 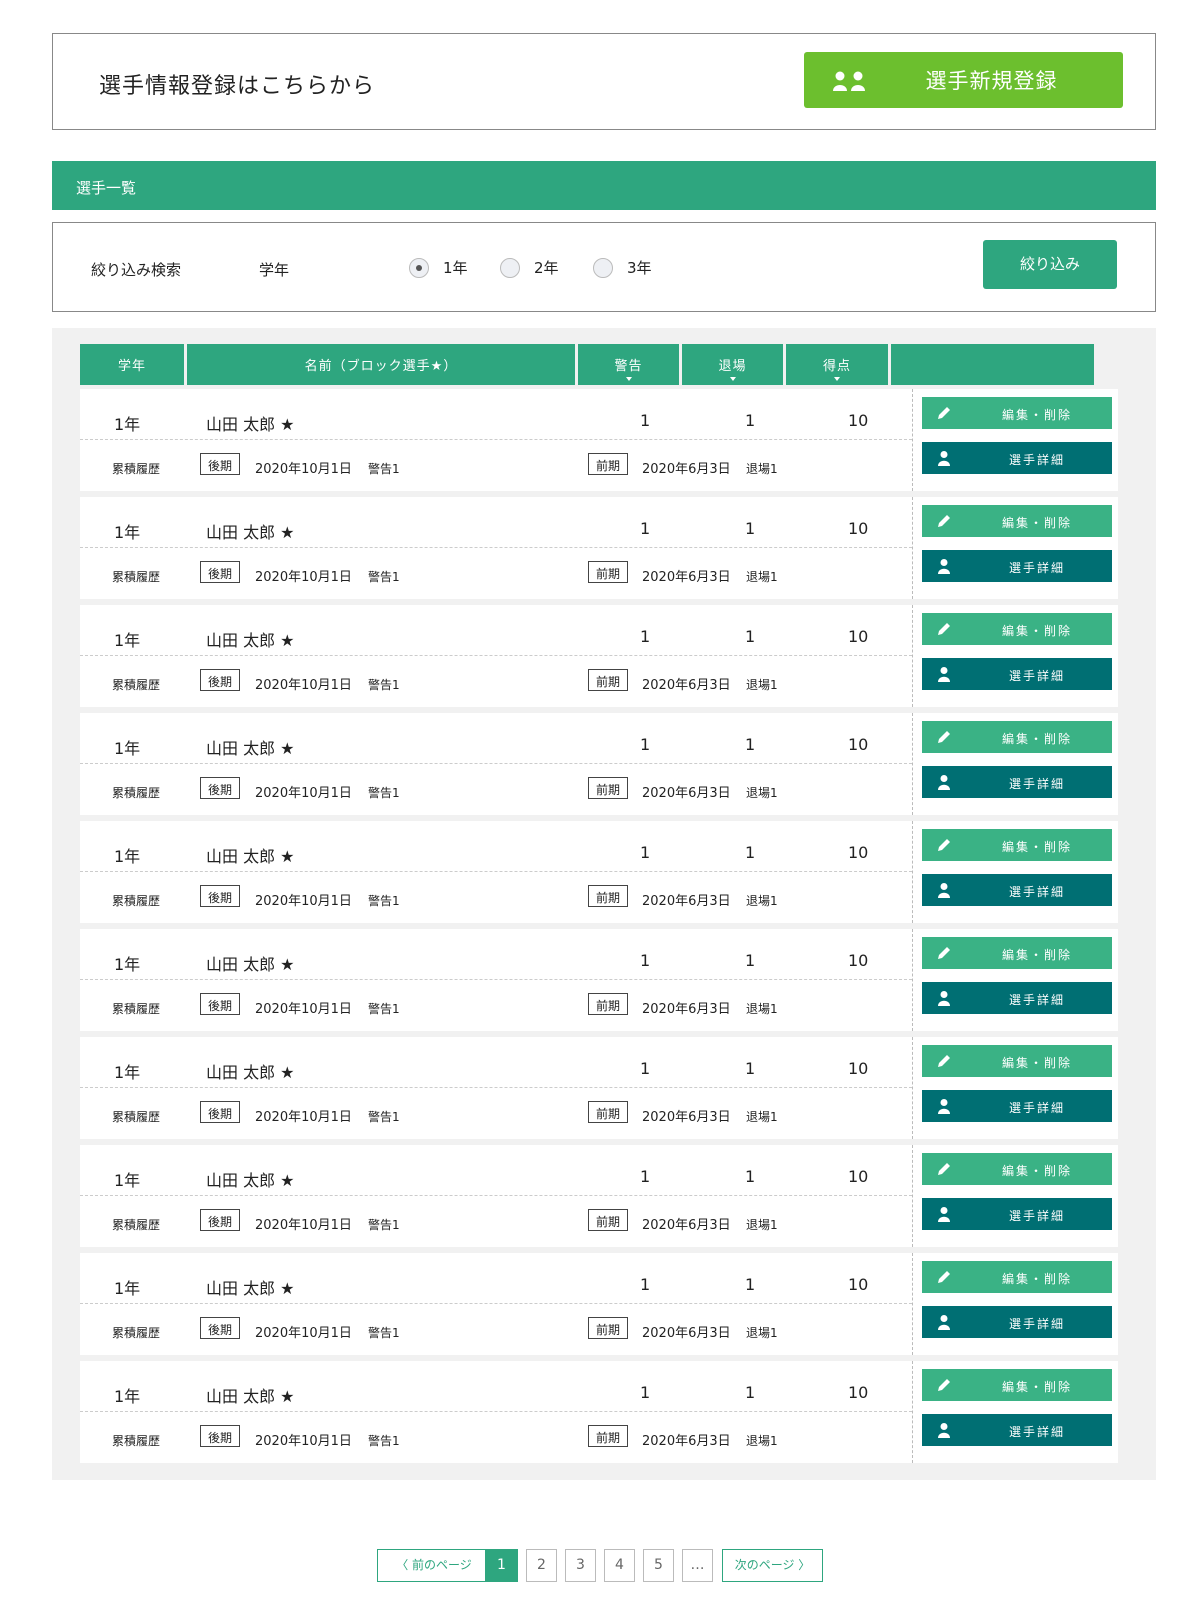 What do you see at coordinates (580, 1565) in the screenshot?
I see `page-3: 3` at bounding box center [580, 1565].